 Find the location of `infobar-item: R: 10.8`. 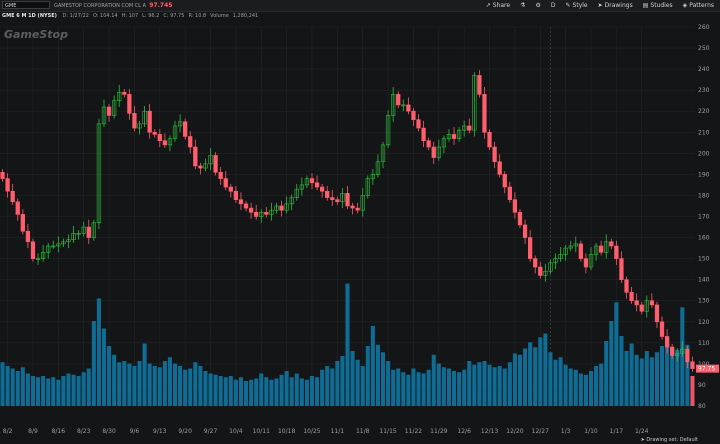

infobar-item: R: 10.8 is located at coordinates (197, 16).